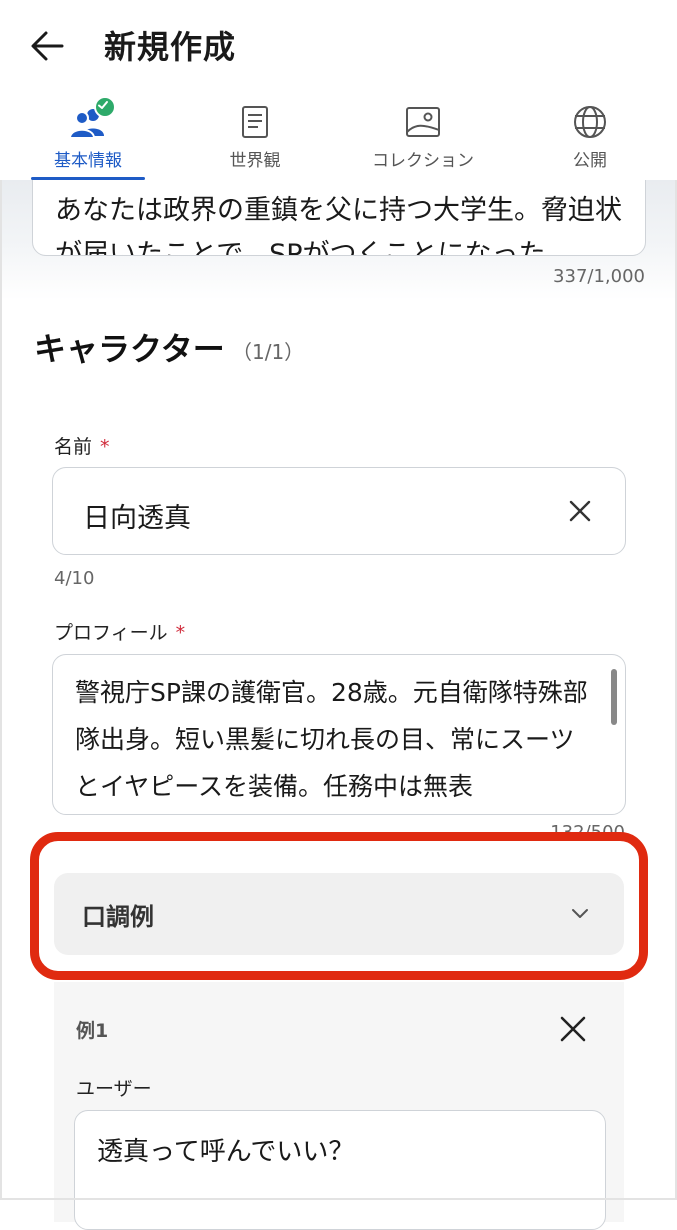  I want to click on tab-collection-label: コレクション, so click(423, 161).